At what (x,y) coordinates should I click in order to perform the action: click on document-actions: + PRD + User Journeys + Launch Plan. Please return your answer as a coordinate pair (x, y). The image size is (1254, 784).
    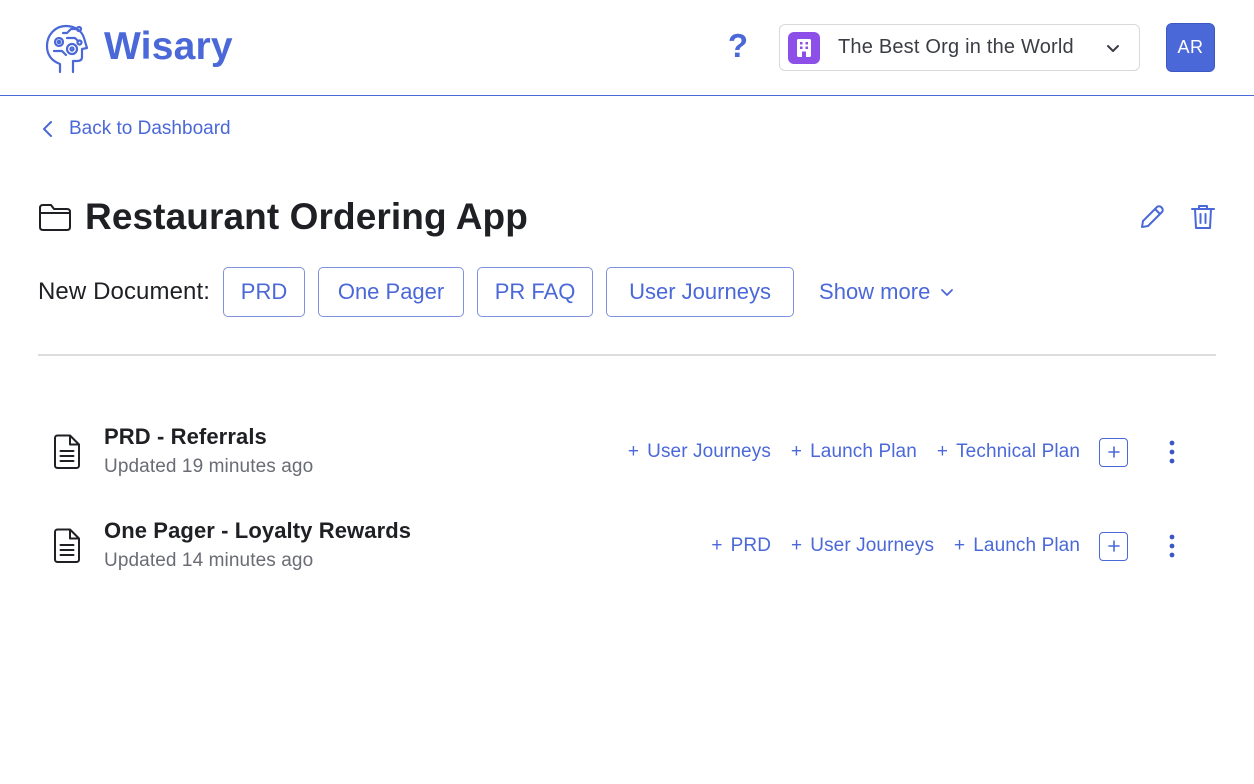
    Looking at the image, I should click on (909, 546).